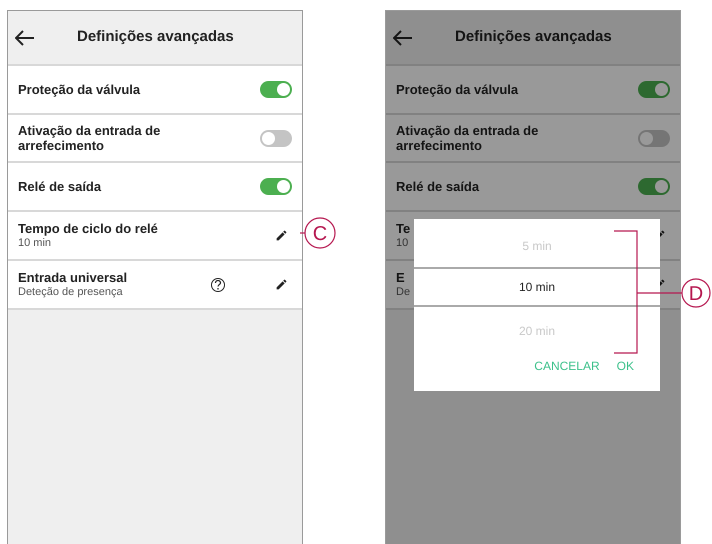 Image resolution: width=712 pixels, height=544 pixels. I want to click on settings-row: Entrada universal Deteção de presença, so click(155, 285).